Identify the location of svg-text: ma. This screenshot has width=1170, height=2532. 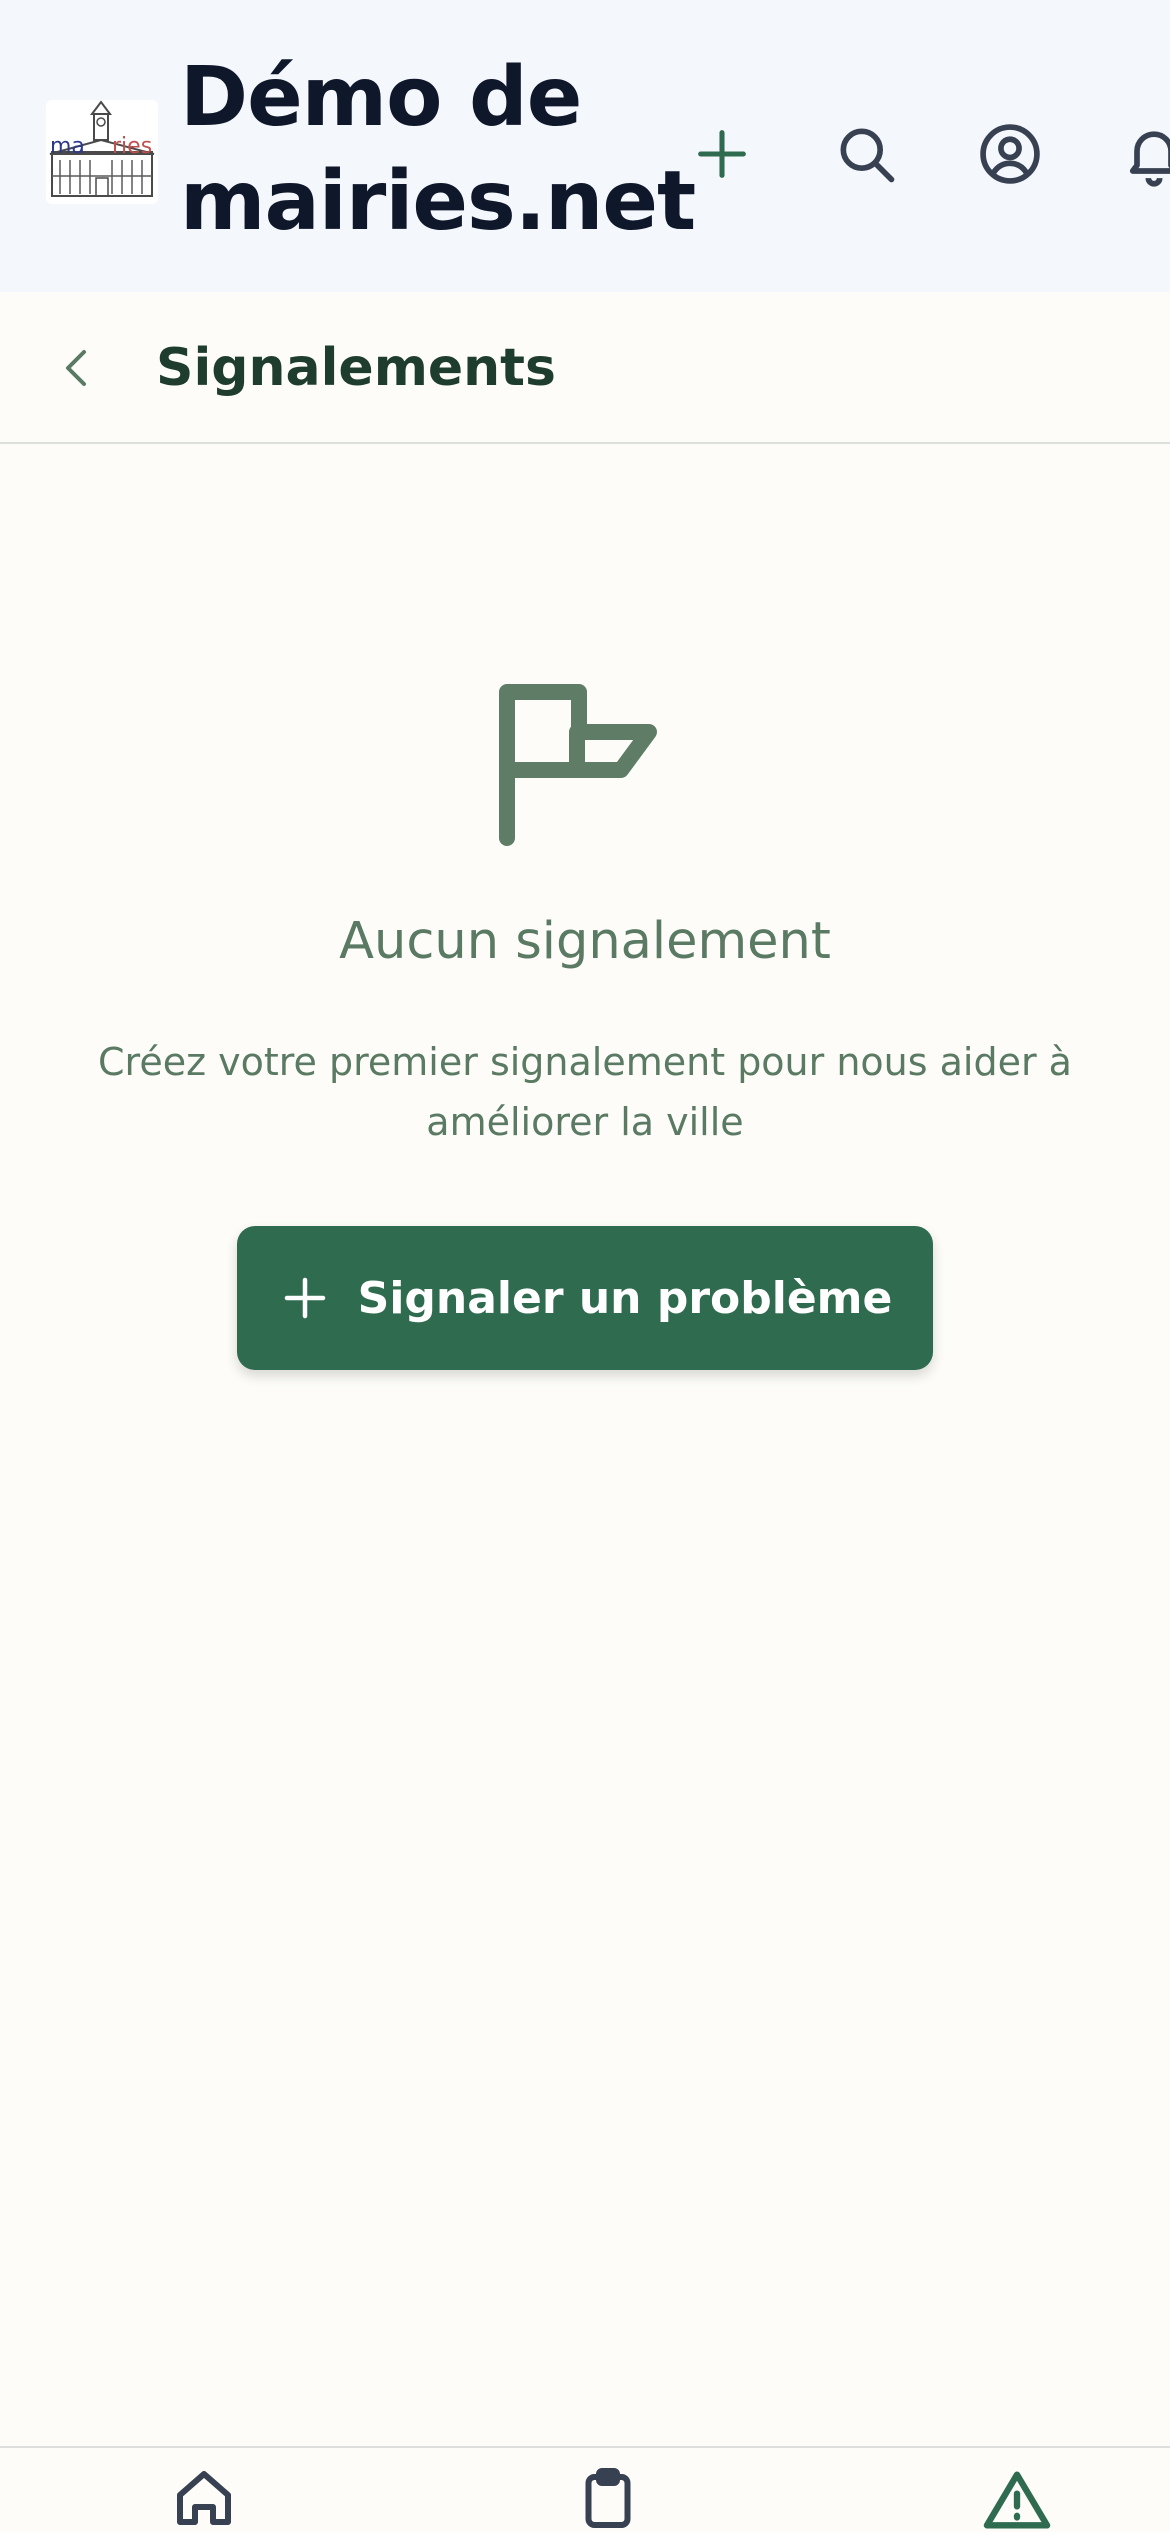
(67, 146).